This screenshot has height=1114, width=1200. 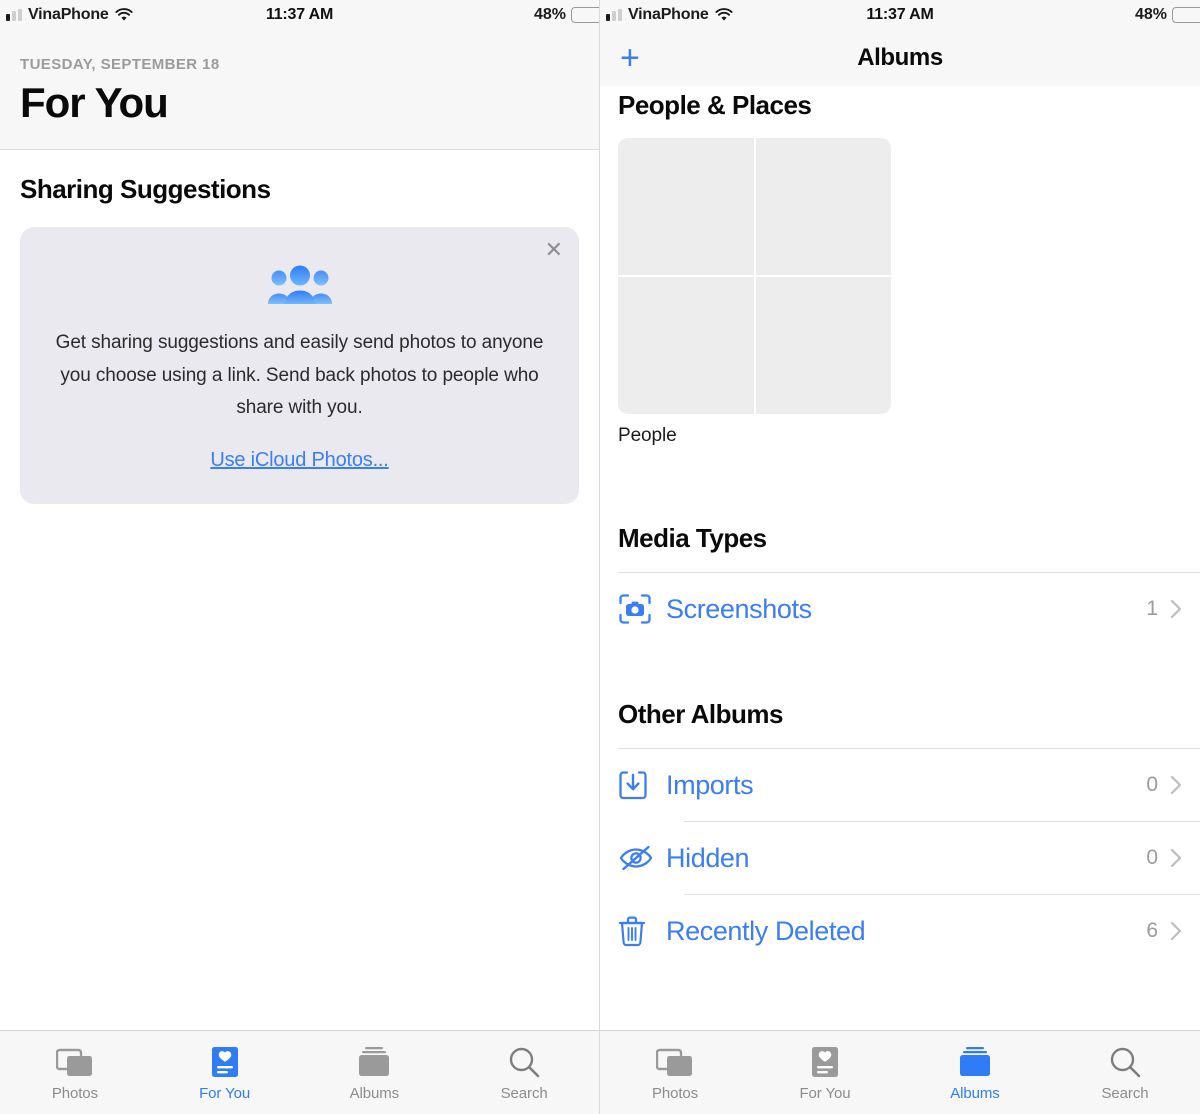 I want to click on import-tray-icon, so click(x=642, y=785).